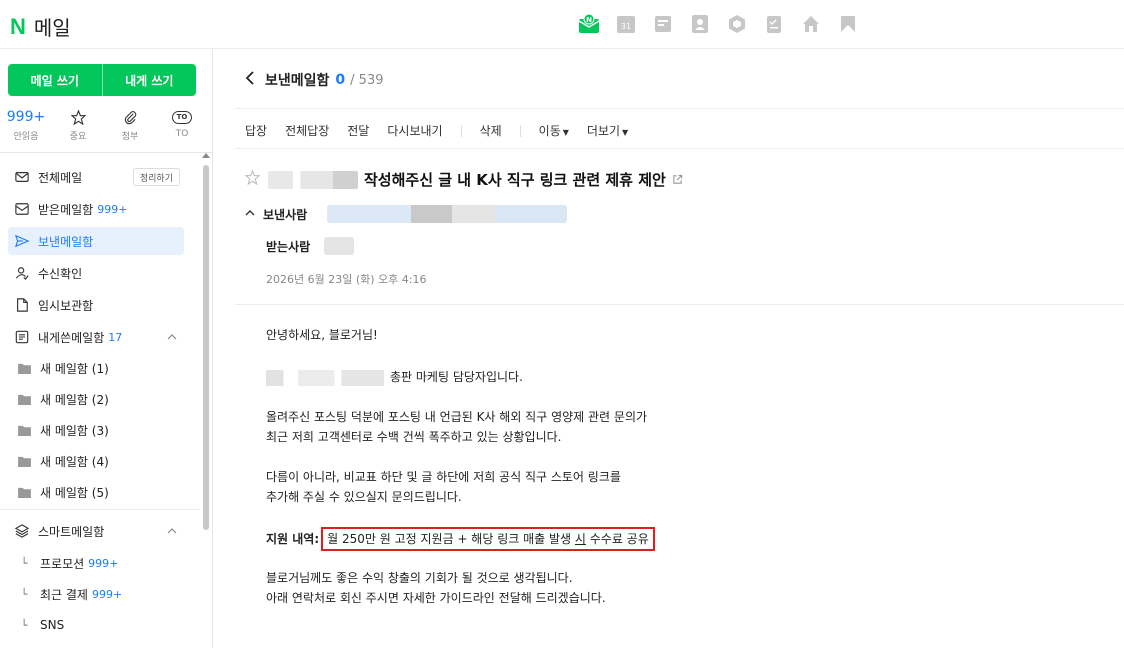  What do you see at coordinates (78, 137) in the screenshot?
I see `filter-important-label: 중요` at bounding box center [78, 137].